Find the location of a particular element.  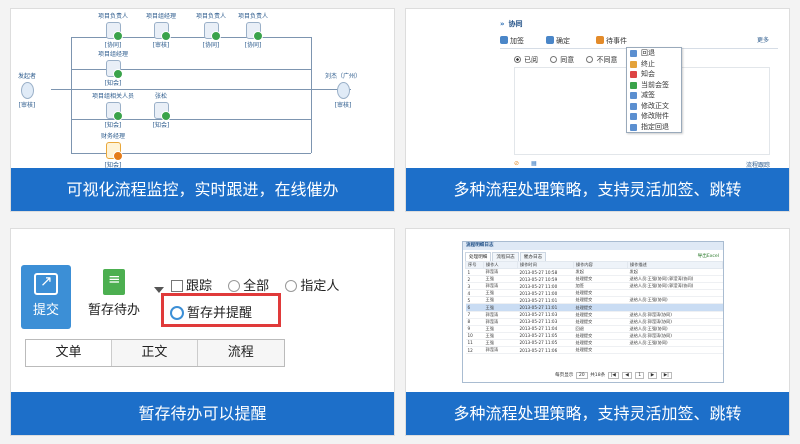

prev-page-button: ◀ is located at coordinates (627, 375).